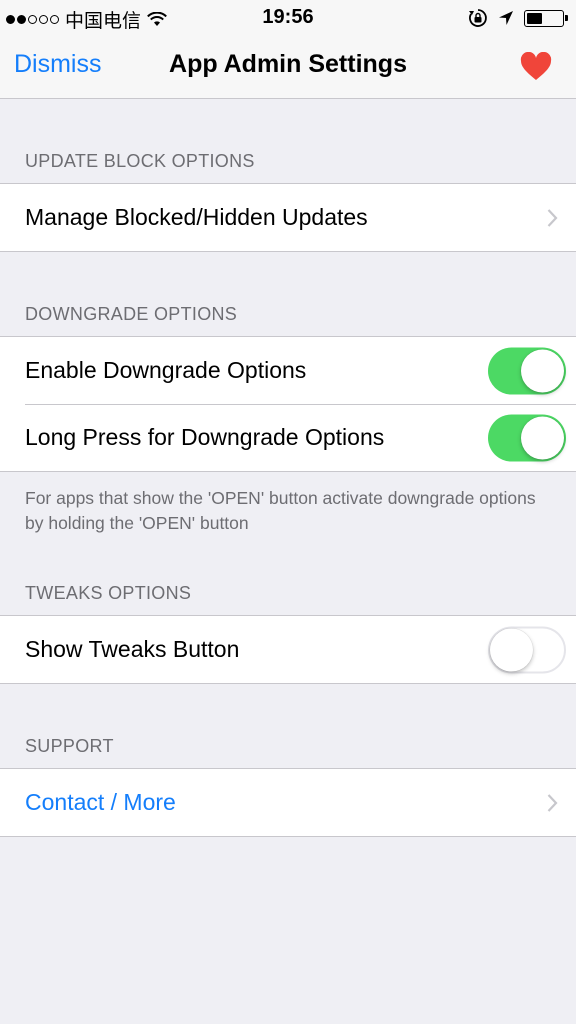 The image size is (576, 1024). Describe the element at coordinates (205, 437) in the screenshot. I see `long-press-downgrade-label: Long Press for Downgrade Options` at that location.